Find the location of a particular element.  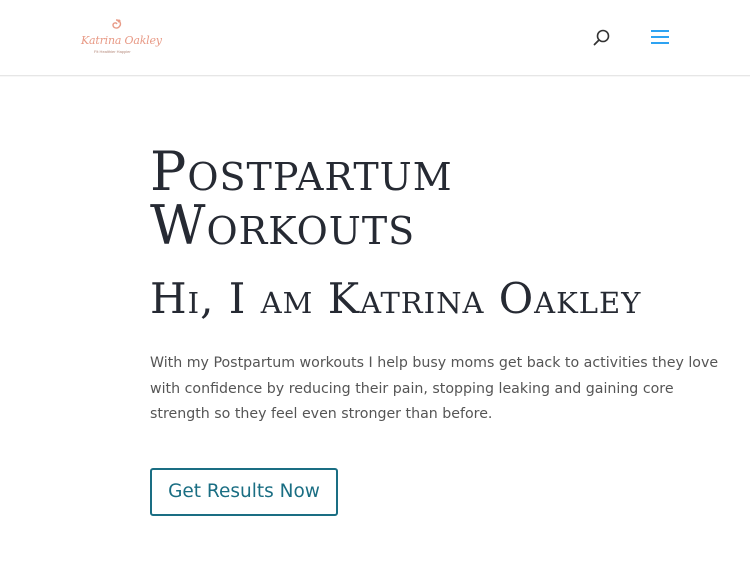

logo-tagline: Fit Healthier Happier is located at coordinates (112, 51).